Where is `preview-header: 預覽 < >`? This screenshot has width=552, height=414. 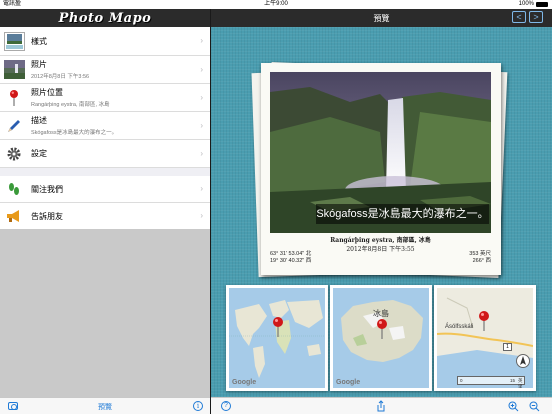 preview-header: 預覽 < > is located at coordinates (381, 18).